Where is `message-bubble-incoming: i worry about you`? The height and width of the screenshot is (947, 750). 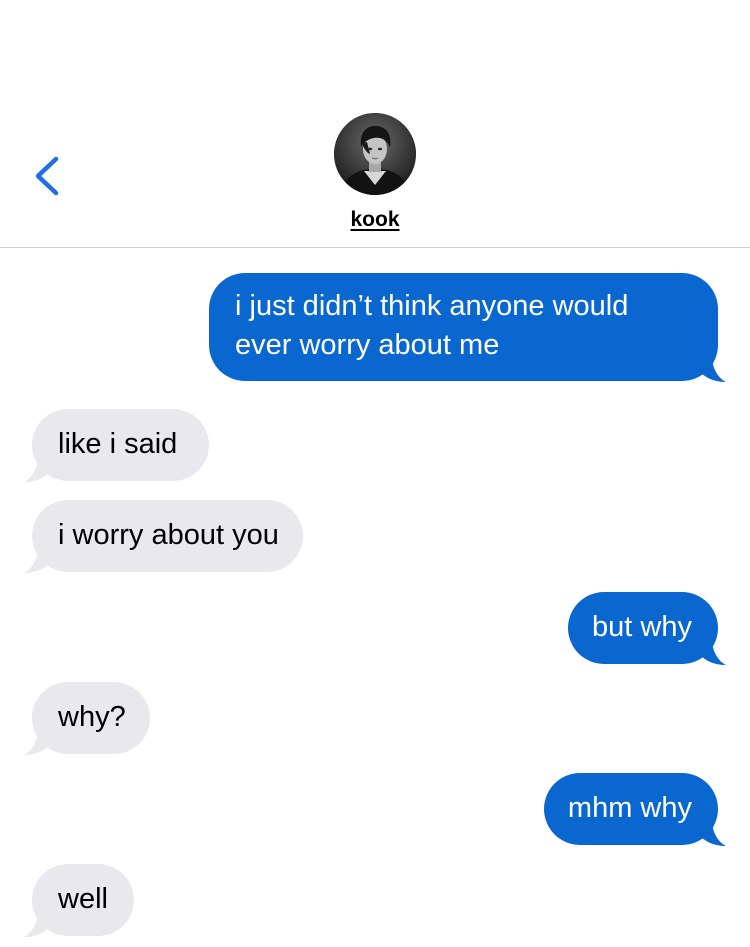
message-bubble-incoming: i worry about you is located at coordinates (163, 536).